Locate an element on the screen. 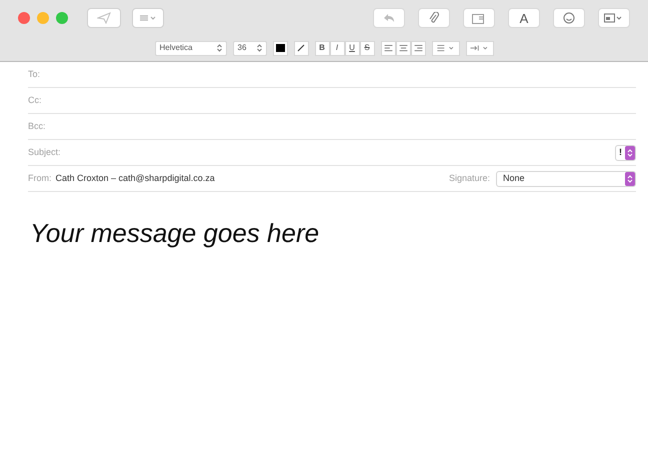  field-label: To: is located at coordinates (34, 74).